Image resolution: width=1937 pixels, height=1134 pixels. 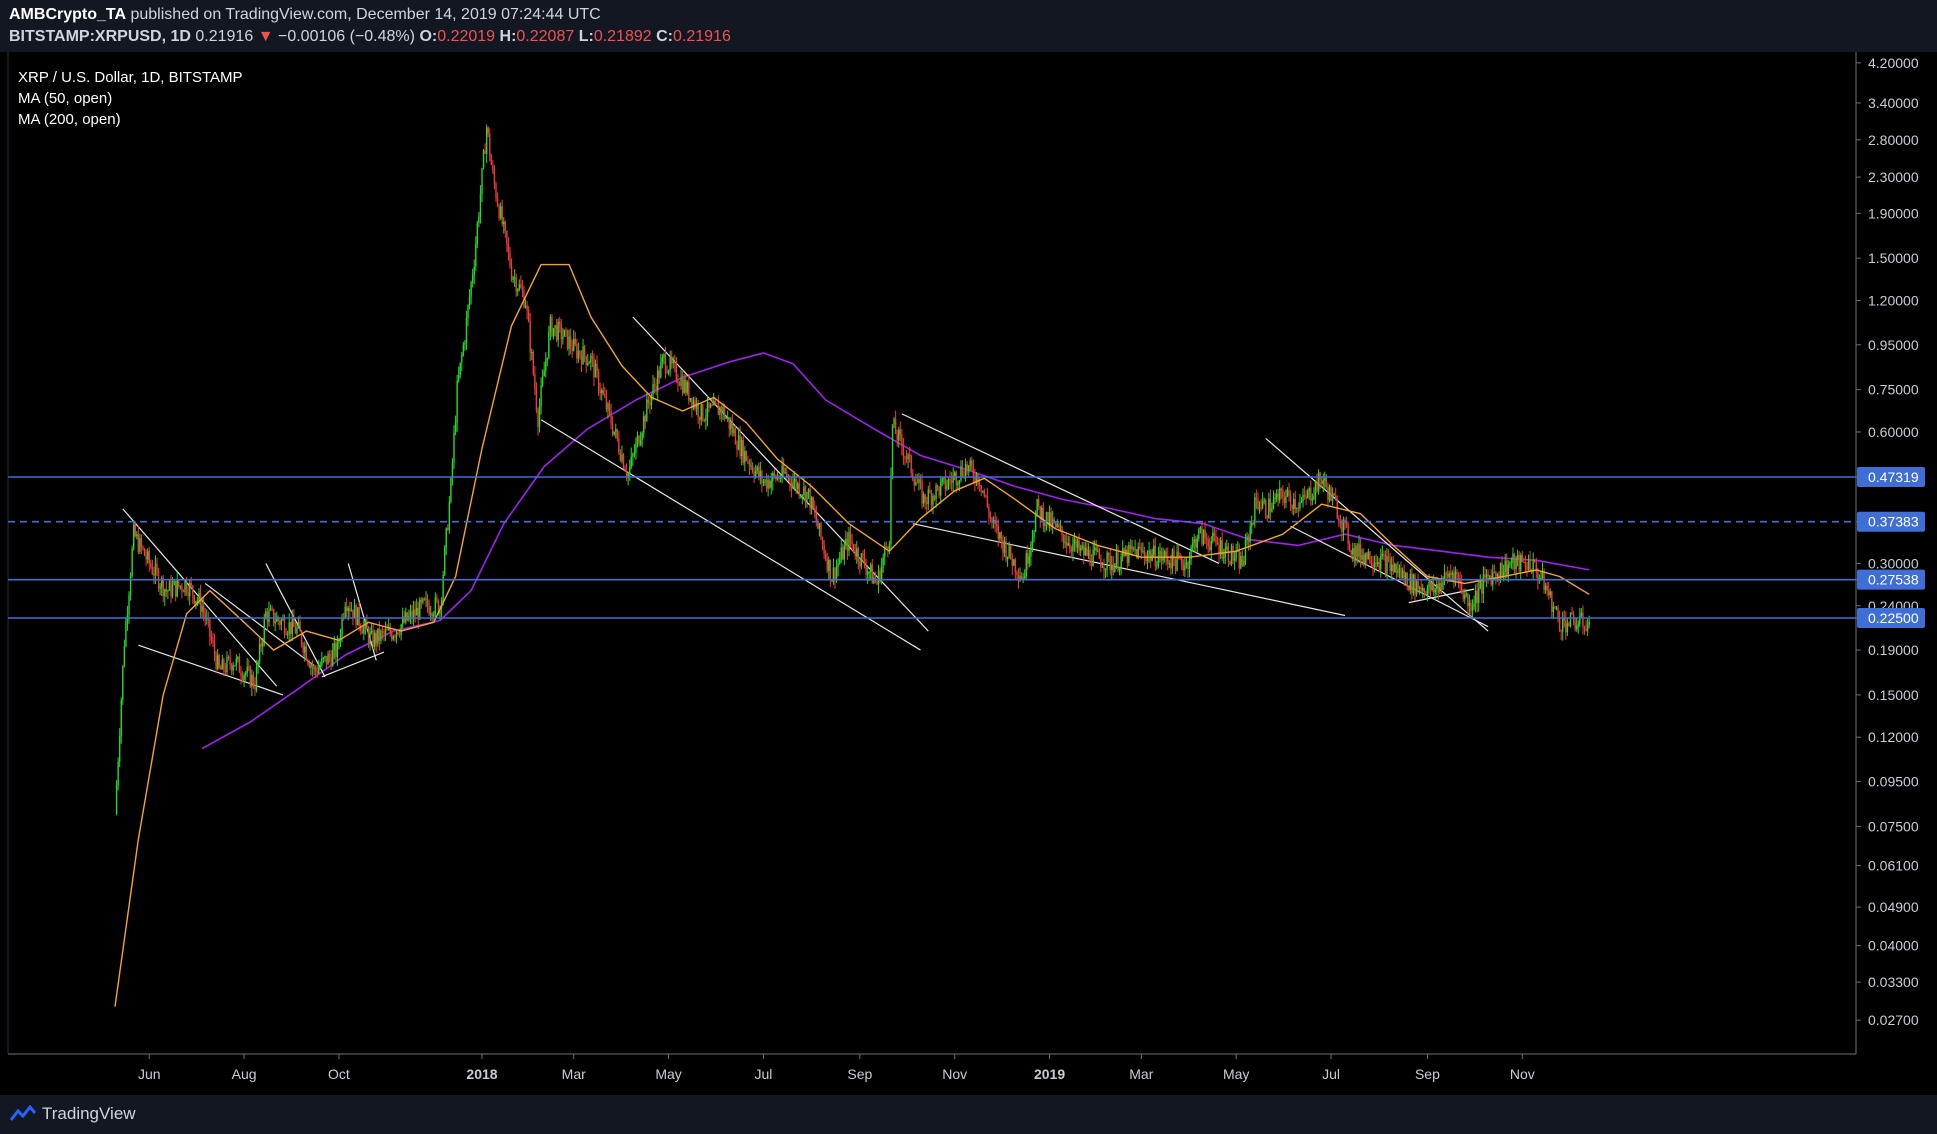 I want to click on legend-ma50: MA (50, open), so click(x=65, y=98).